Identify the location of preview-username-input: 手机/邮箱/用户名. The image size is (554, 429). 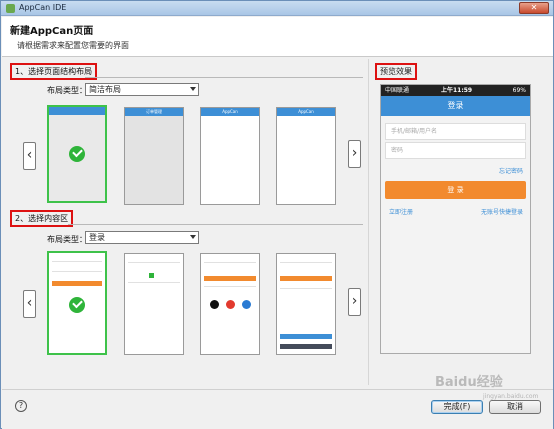
(455, 131).